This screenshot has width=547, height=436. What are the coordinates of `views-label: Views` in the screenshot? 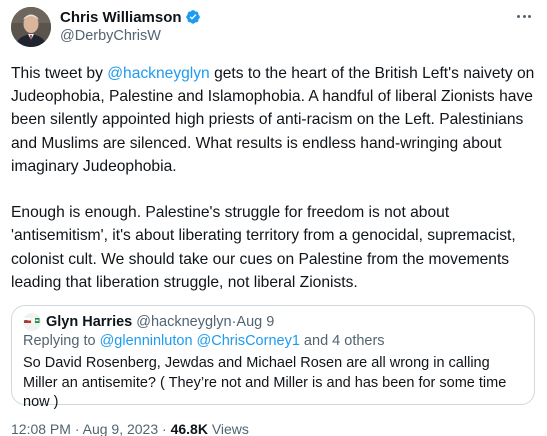 It's located at (228, 428).